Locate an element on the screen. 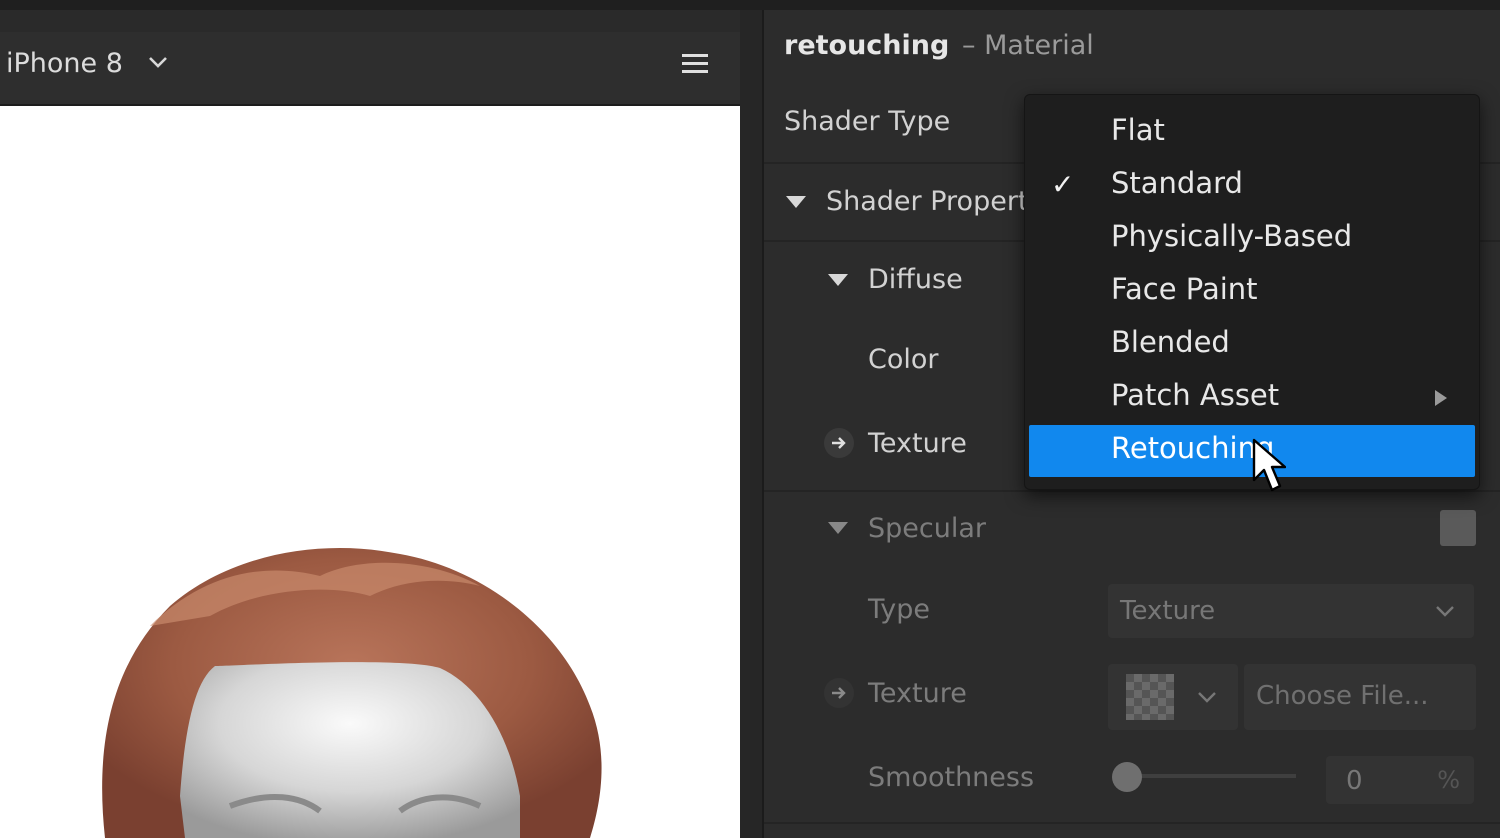  smoothness-label: Smoothness is located at coordinates (951, 777).